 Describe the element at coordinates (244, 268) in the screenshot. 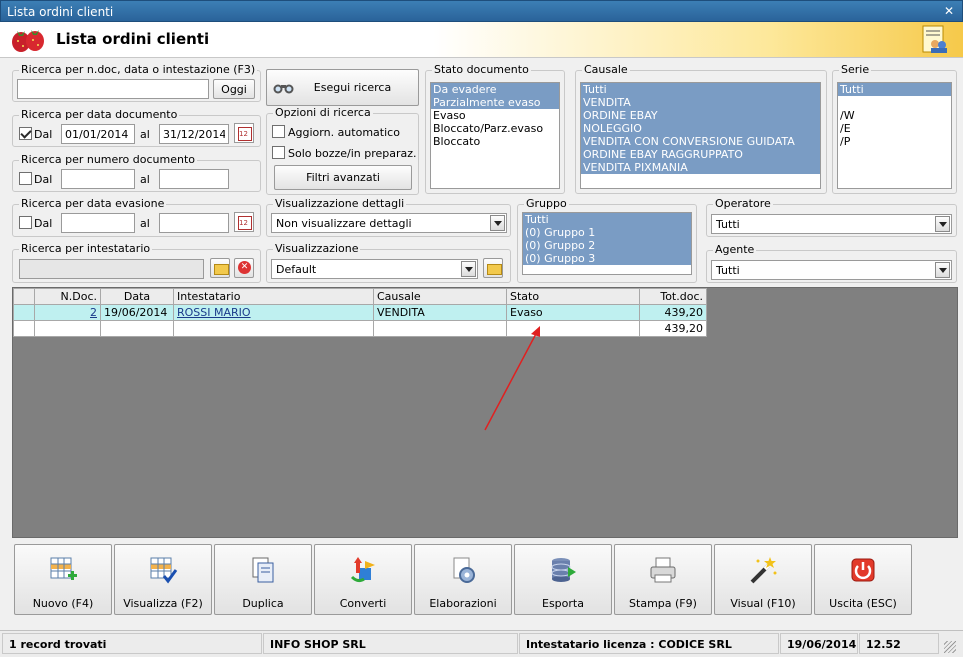

I see `clear-icon` at that location.